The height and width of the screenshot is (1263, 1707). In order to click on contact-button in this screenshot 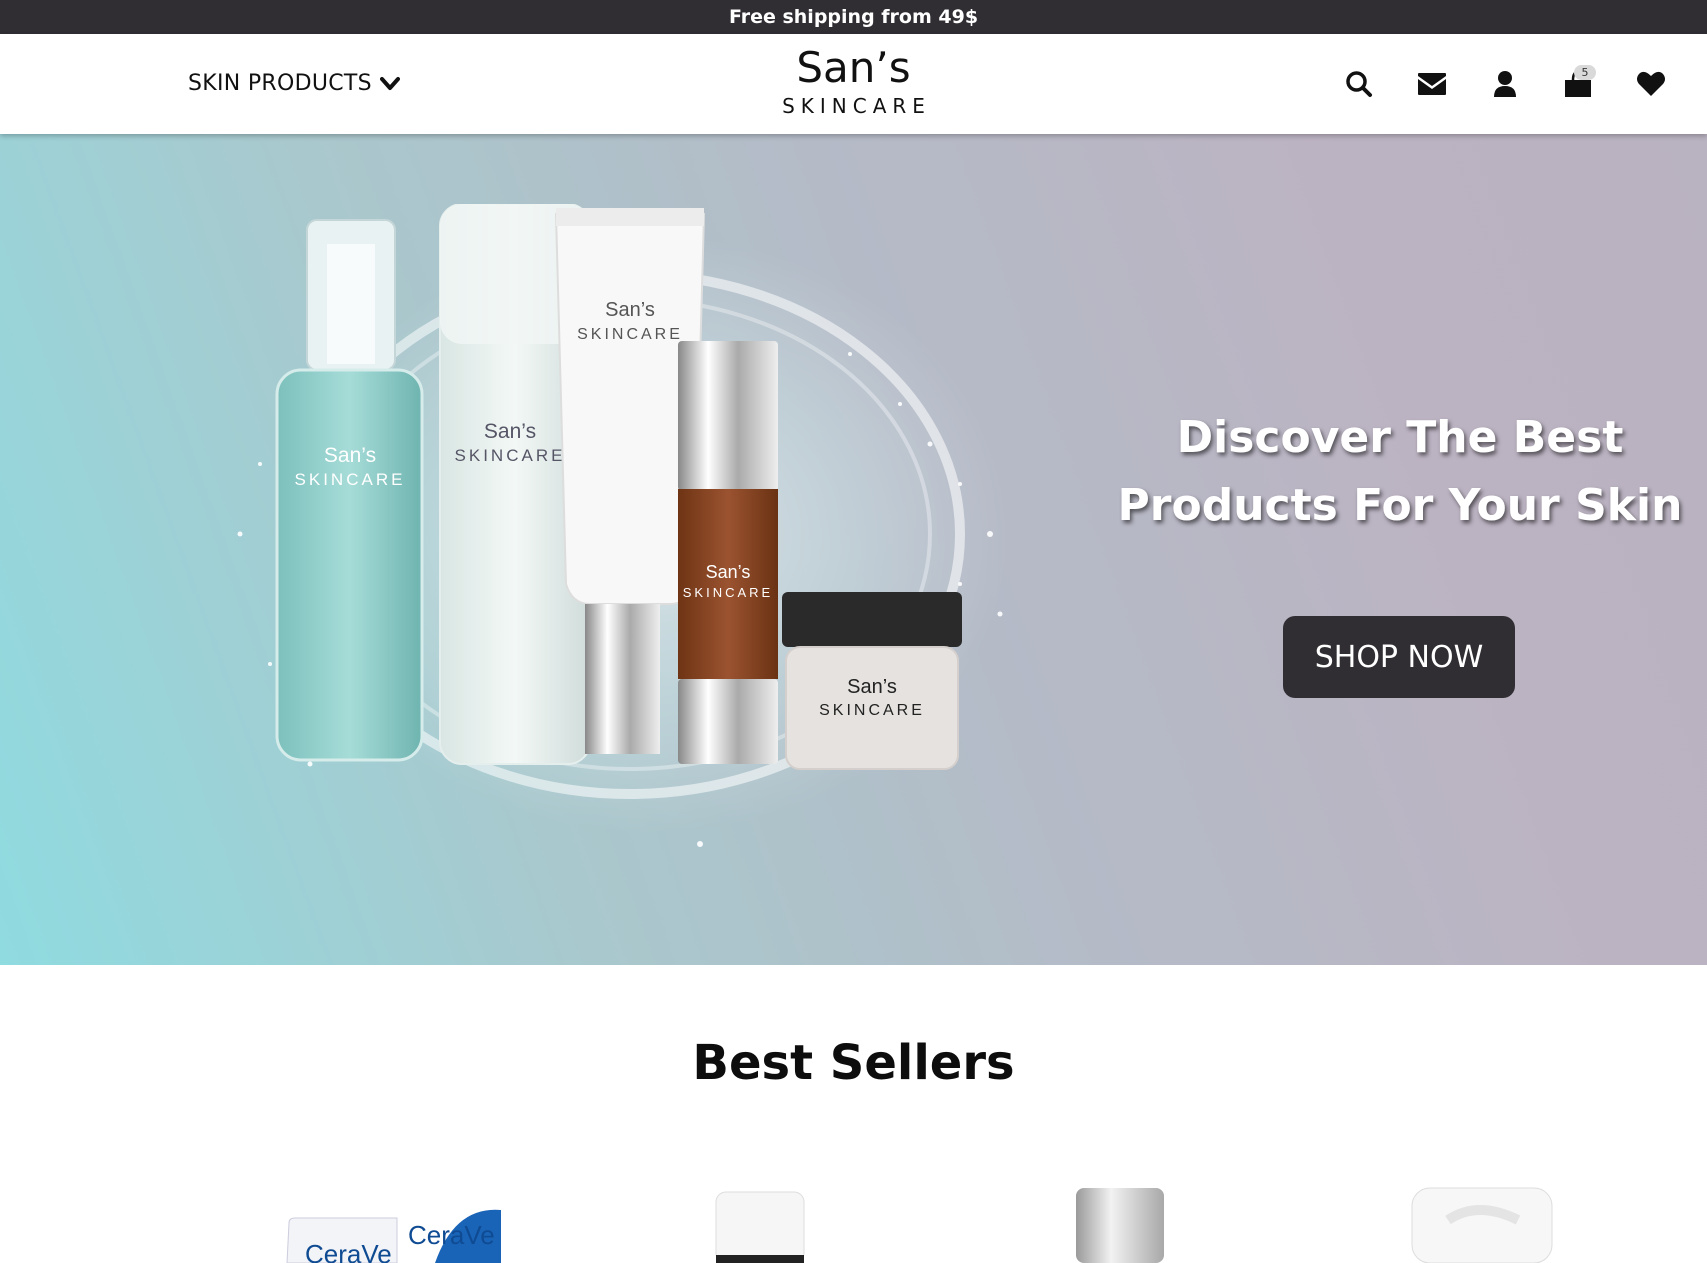, I will do `click(1432, 84)`.